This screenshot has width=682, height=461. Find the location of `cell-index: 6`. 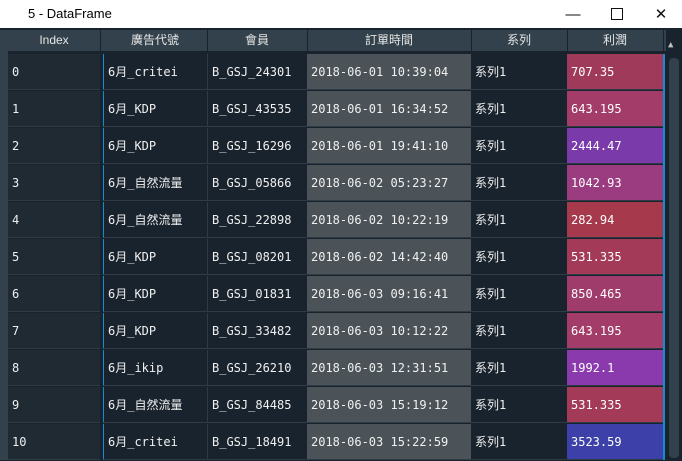

cell-index: 6 is located at coordinates (54, 294).